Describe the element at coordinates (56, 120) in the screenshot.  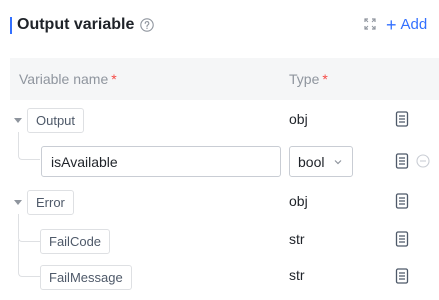
I see `variable-name-chip: Output` at that location.